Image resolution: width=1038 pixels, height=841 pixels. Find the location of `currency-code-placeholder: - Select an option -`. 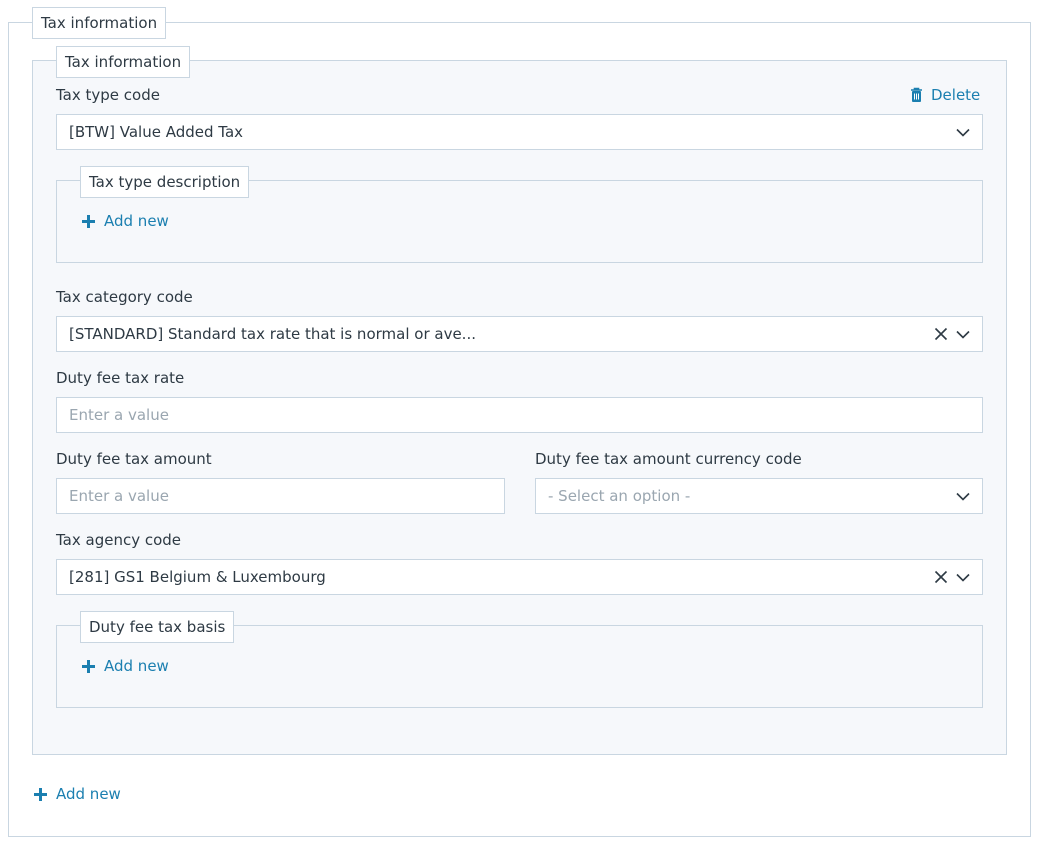

currency-code-placeholder: - Select an option - is located at coordinates (619, 496).